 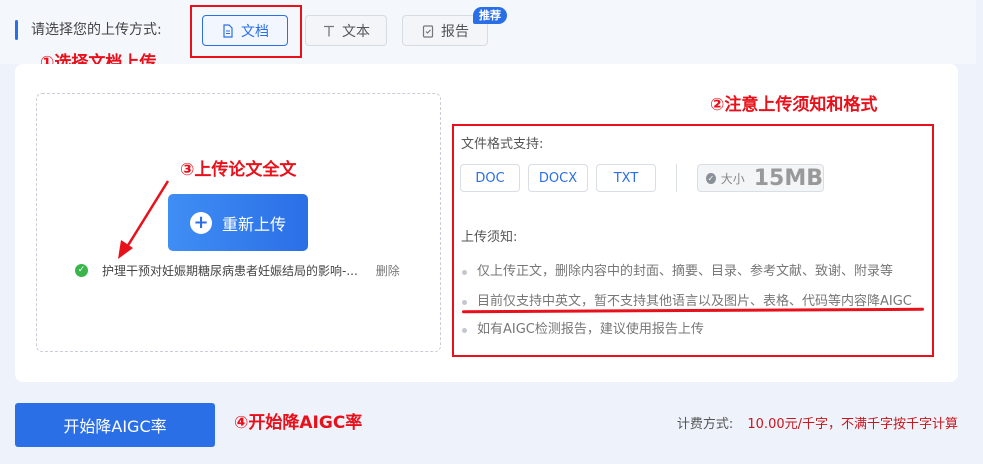 I want to click on reupload-button: + 重新上传, so click(x=238, y=222).